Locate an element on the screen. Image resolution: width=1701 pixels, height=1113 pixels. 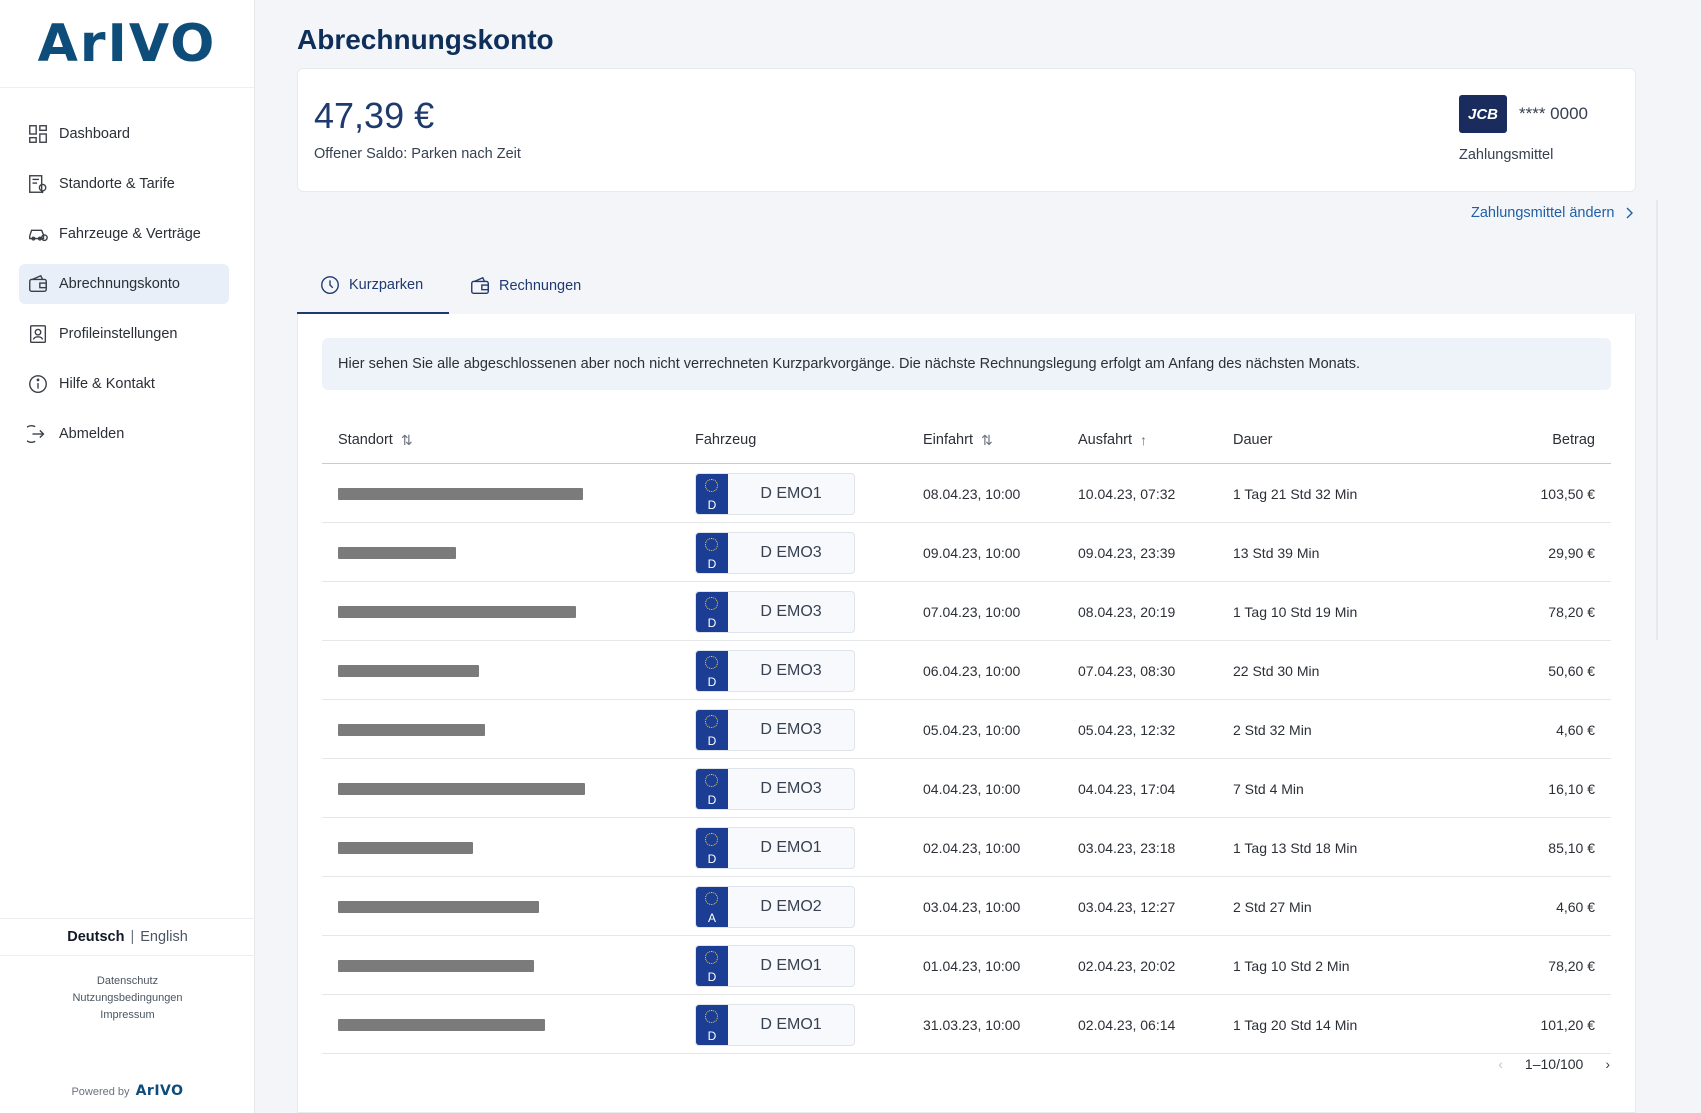
license-plate: A D EMO2 is located at coordinates (775, 906).